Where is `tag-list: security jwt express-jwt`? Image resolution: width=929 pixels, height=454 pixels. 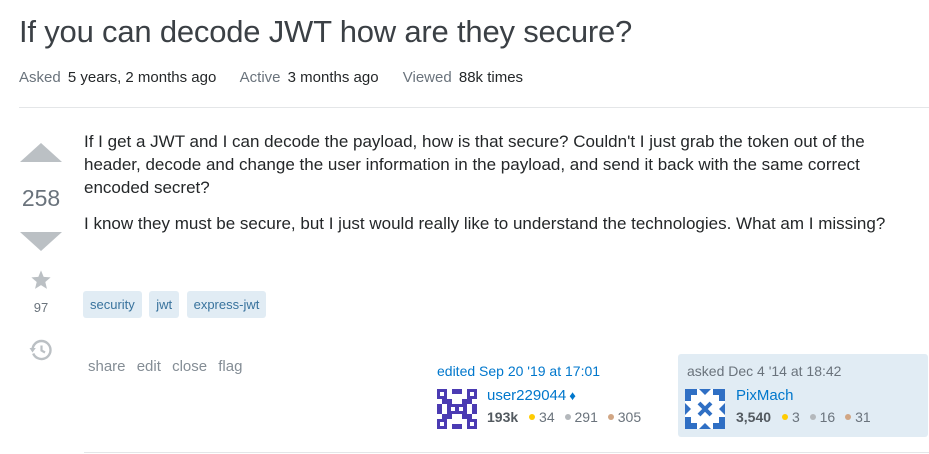 tag-list: security jwt express-jwt is located at coordinates (176, 304).